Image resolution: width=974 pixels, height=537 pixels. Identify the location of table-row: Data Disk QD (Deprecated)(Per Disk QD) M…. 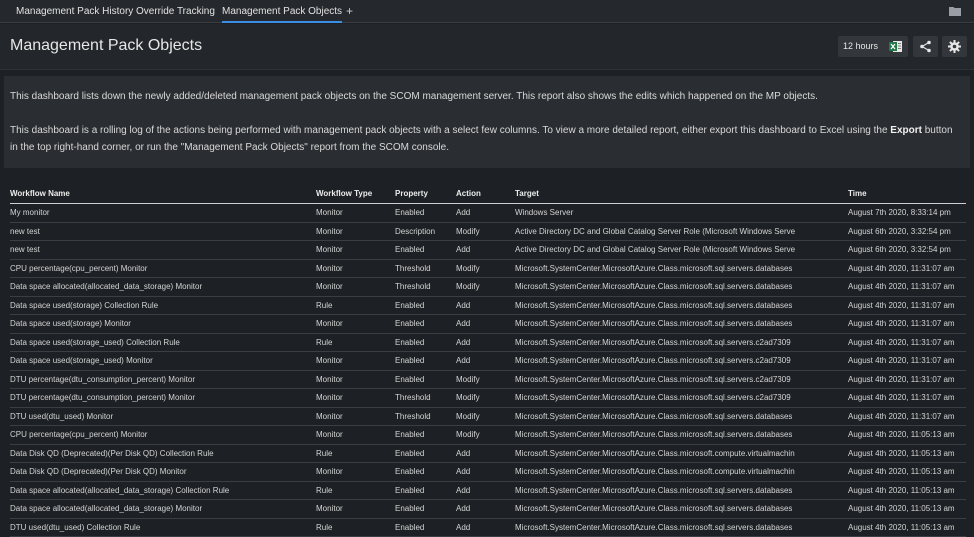
(488, 472).